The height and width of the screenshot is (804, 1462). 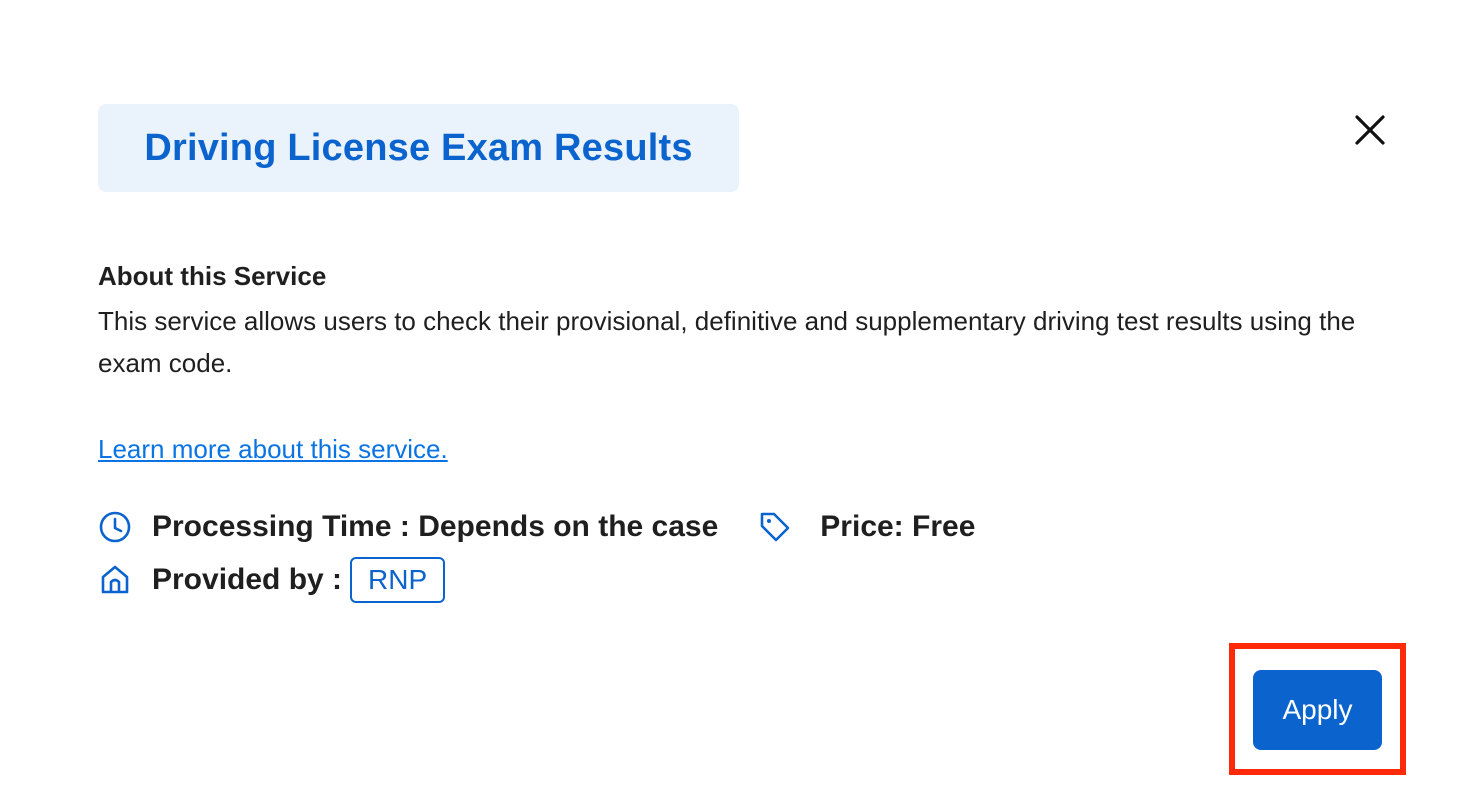 I want to click on close-icon, so click(x=1370, y=130).